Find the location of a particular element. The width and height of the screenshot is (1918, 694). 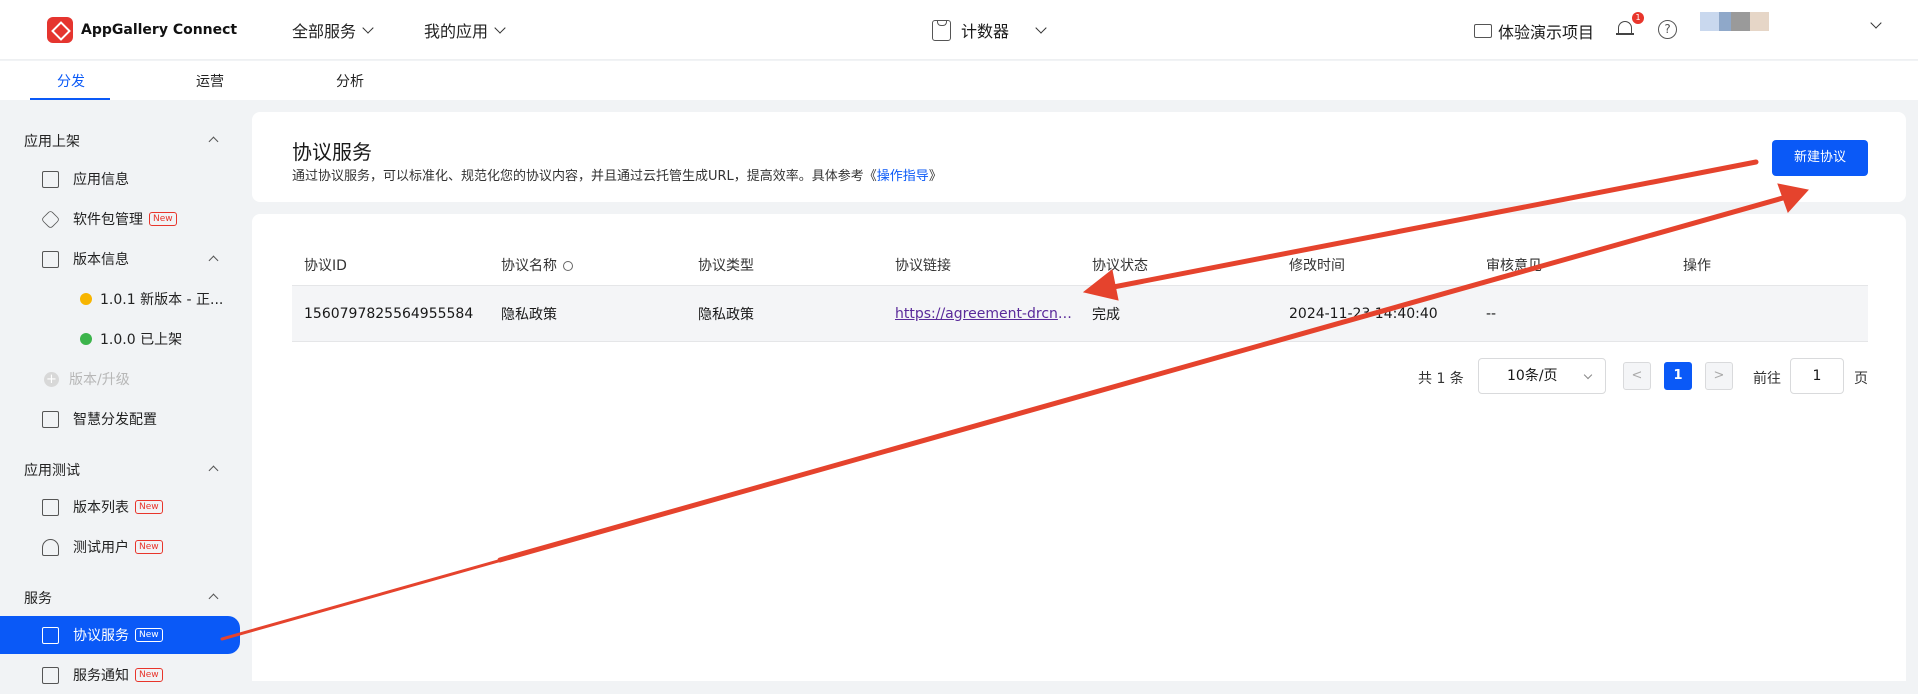

demo-icon is located at coordinates (1483, 31).